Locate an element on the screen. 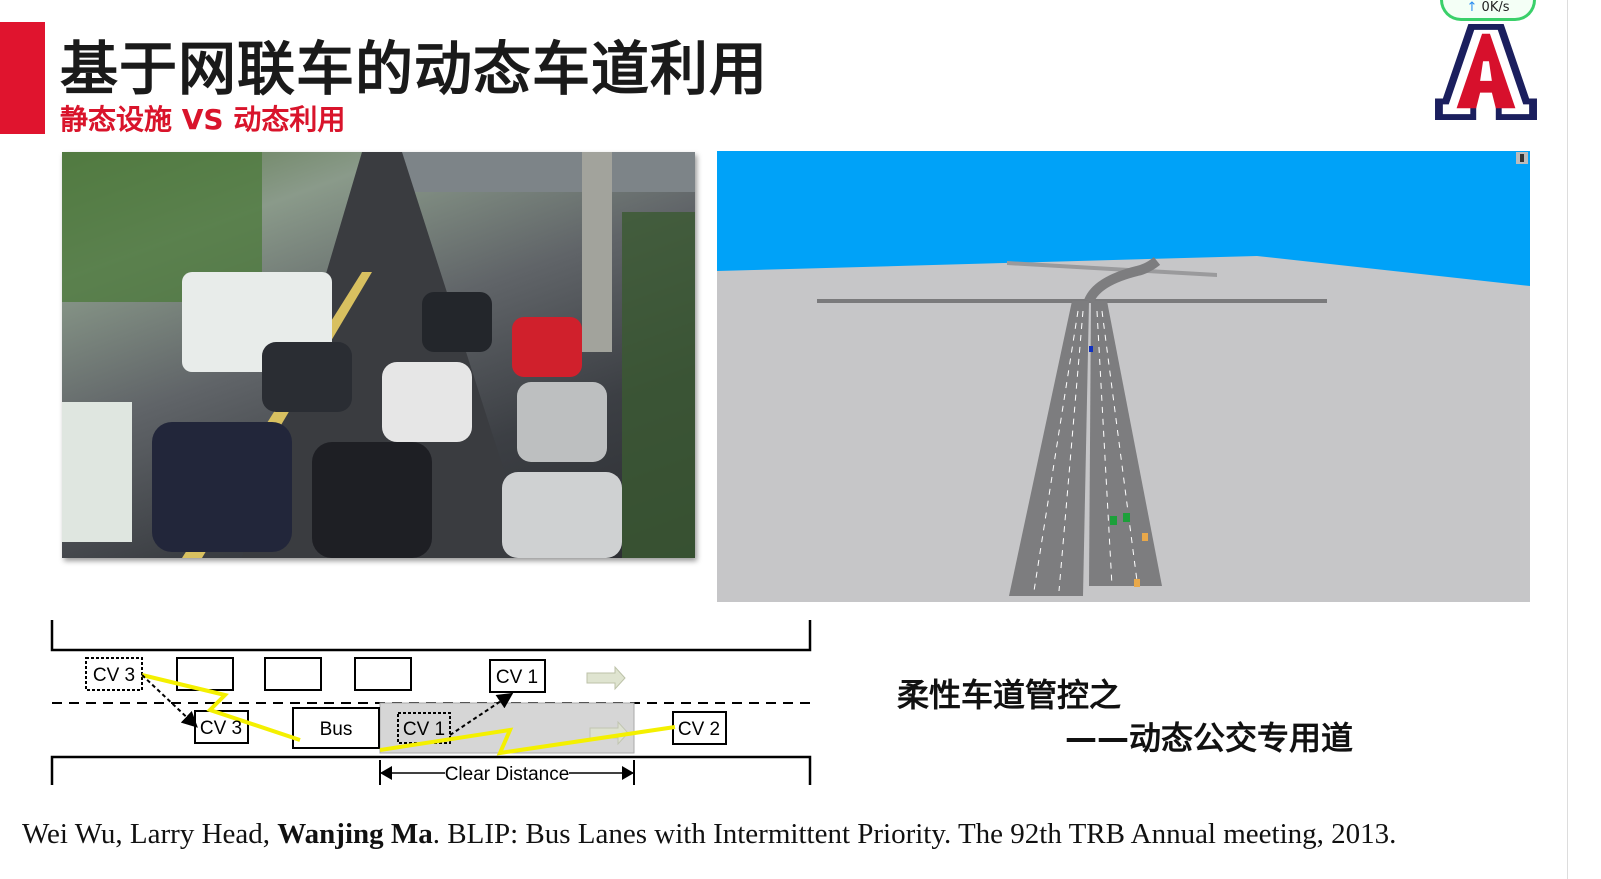 Image resolution: width=1601 pixels, height=879 pixels. cv1-ghost-label: CV 1 is located at coordinates (424, 729).